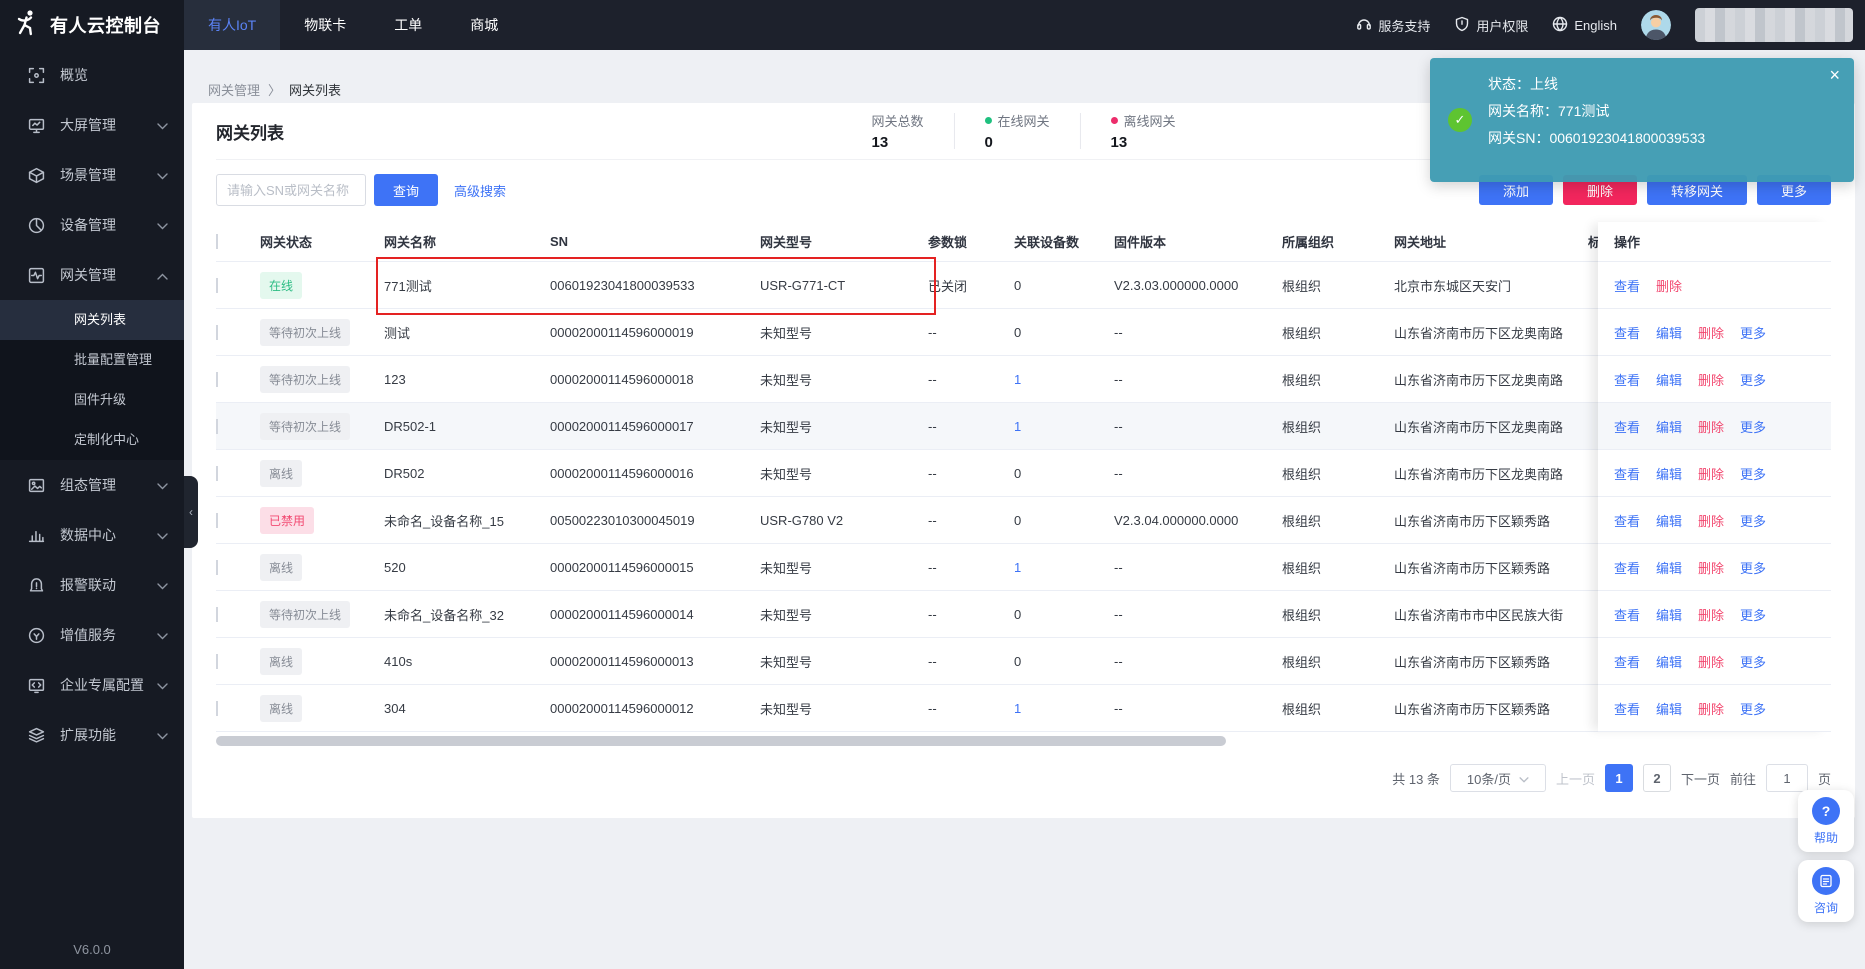 The height and width of the screenshot is (969, 1865). Describe the element at coordinates (1497, 778) in the screenshot. I see `page-size-select: 10条/页` at that location.